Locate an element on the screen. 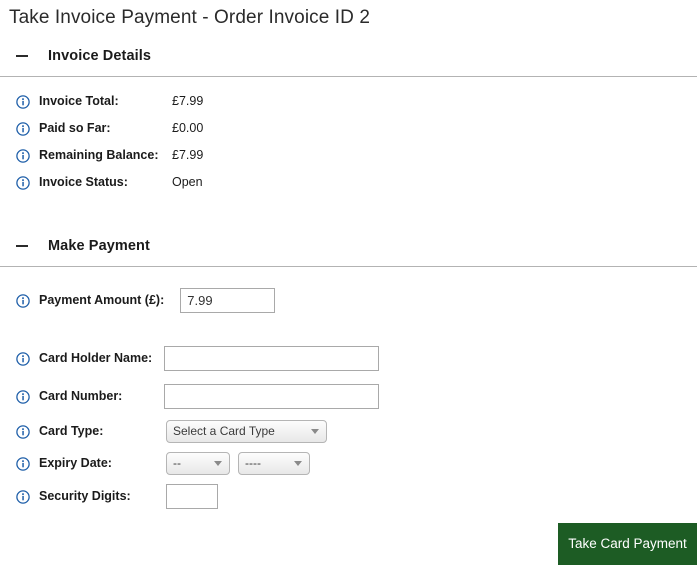 Image resolution: width=697 pixels, height=569 pixels. expiry-date-label: Expiry Date: is located at coordinates (75, 463).